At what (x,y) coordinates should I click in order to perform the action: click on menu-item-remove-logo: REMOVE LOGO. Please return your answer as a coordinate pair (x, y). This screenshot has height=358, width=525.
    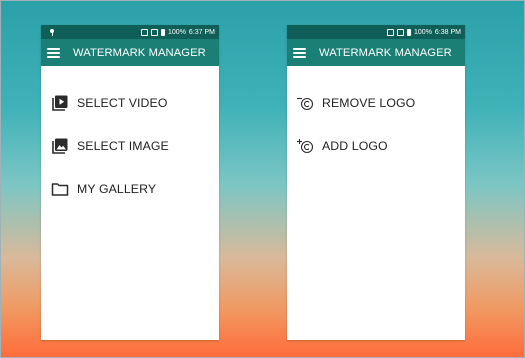
    Looking at the image, I should click on (376, 102).